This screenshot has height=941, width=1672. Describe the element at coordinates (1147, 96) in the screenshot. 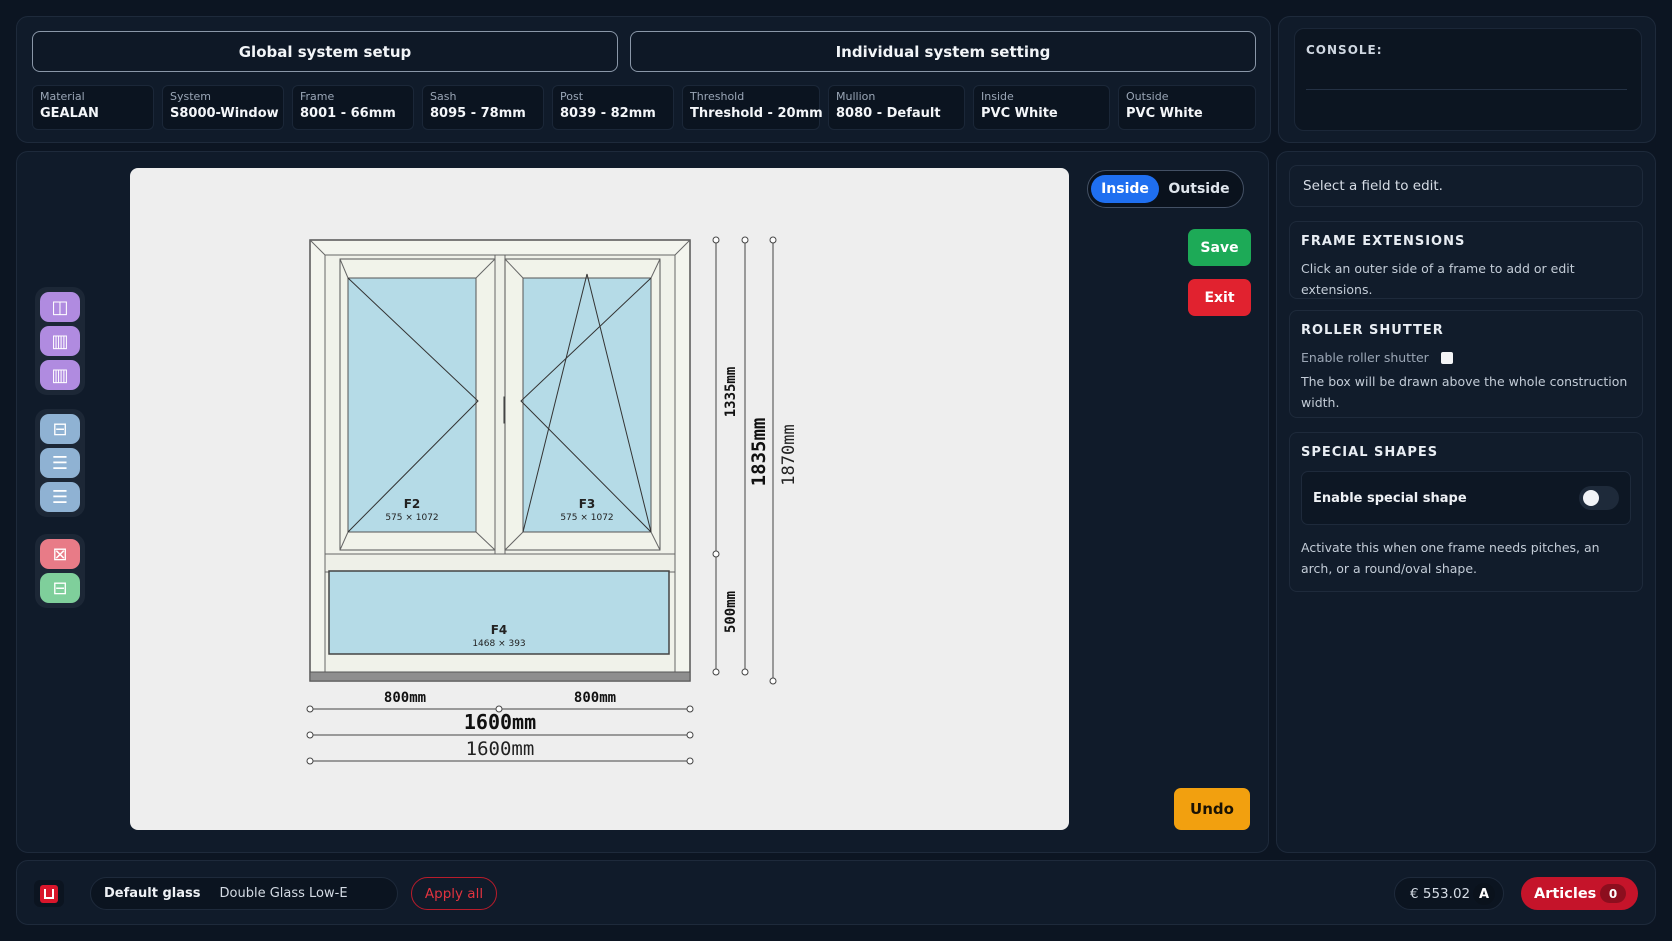

I see `field-label: Outside` at that location.